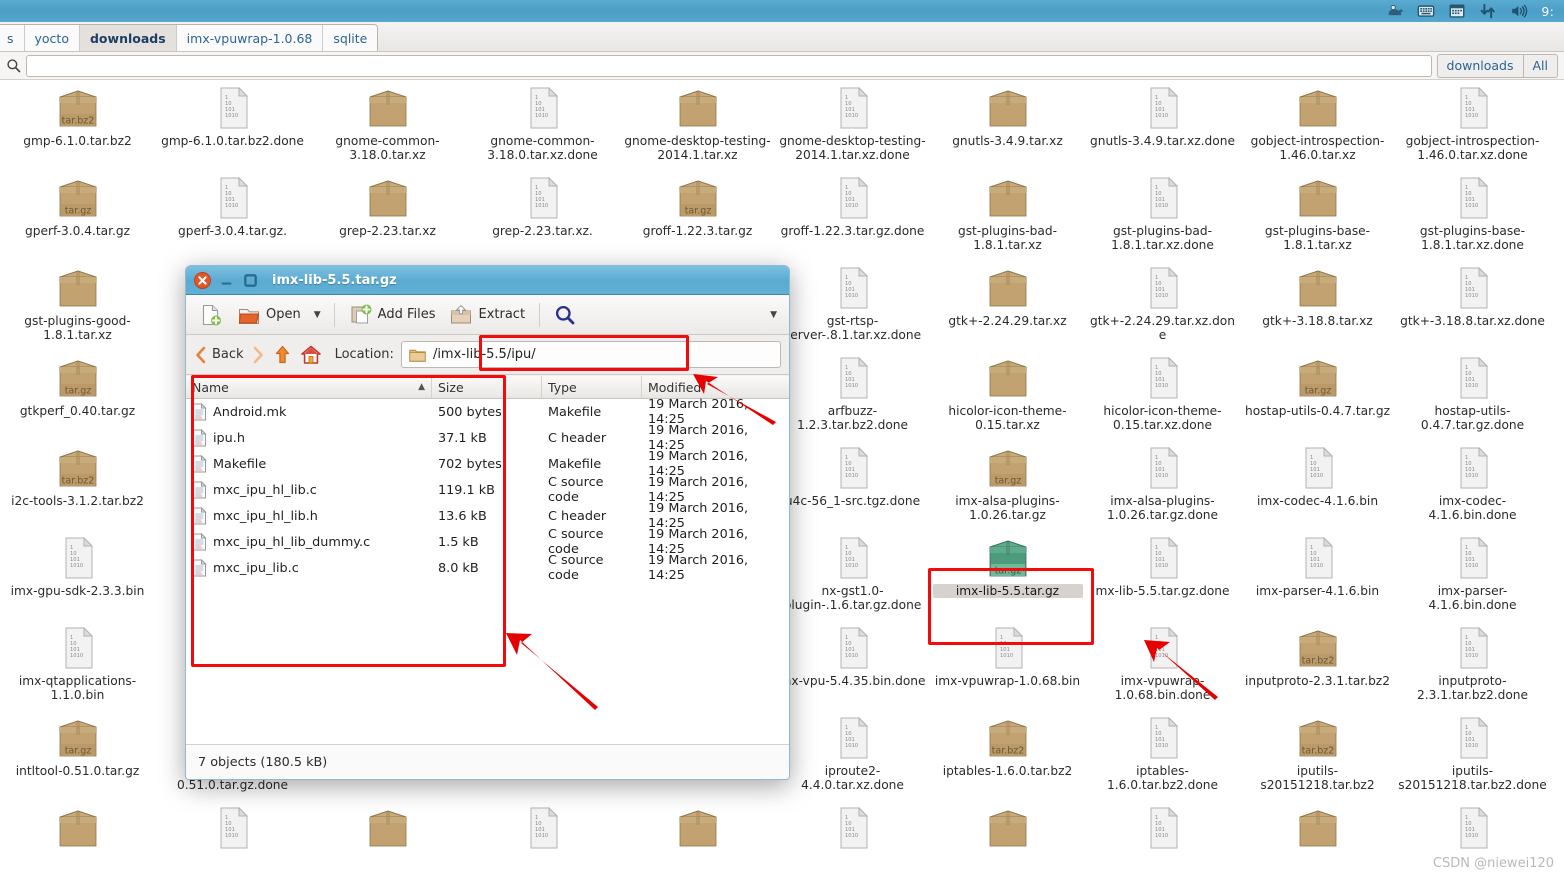 This screenshot has width=1564, height=877. I want to click on breadcrumb-item: s, so click(12, 38).